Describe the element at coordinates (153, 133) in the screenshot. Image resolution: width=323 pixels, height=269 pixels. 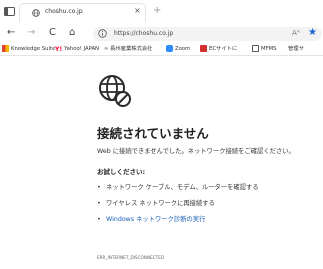
I see `error-heading: 接続されていません` at that location.